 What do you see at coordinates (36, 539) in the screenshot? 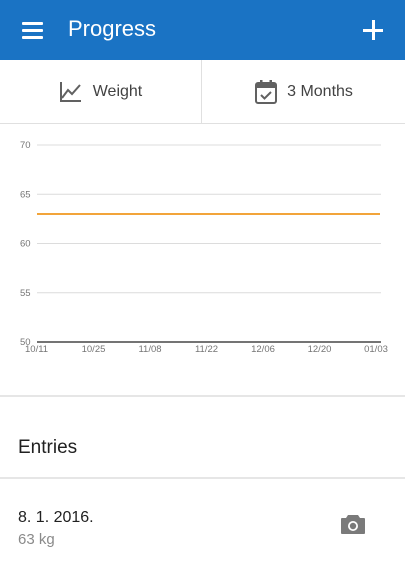
I see `entry-value: 63 kg` at bounding box center [36, 539].